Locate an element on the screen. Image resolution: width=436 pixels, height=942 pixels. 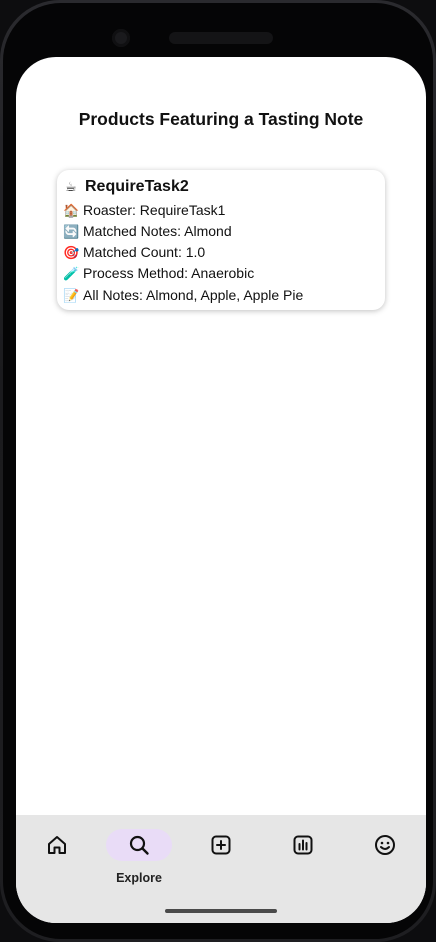
nav-stats is located at coordinates (303, 859).